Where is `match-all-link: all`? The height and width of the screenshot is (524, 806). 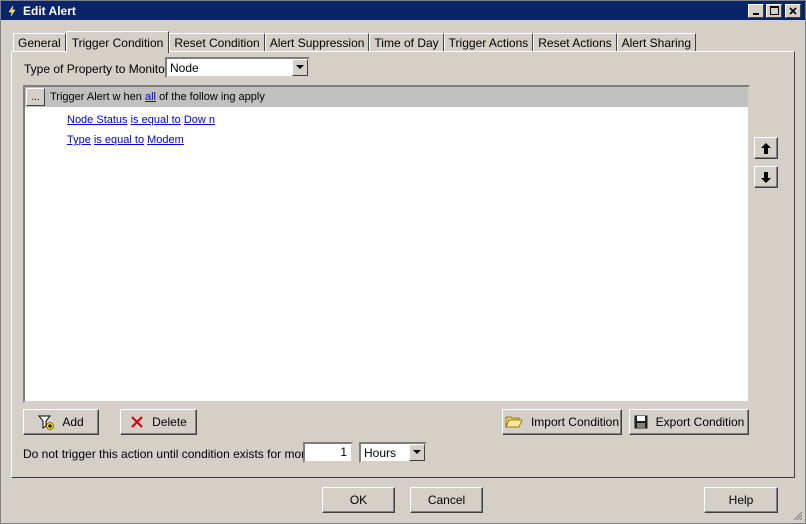 match-all-link: all is located at coordinates (150, 97).